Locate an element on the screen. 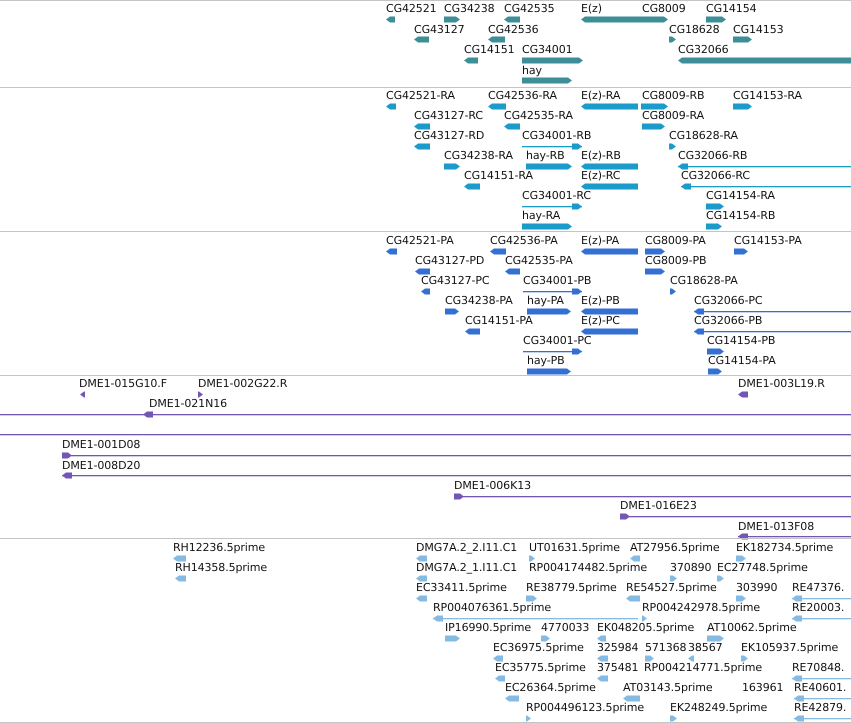 The image size is (851, 723). feature-label: RH12236.5prime is located at coordinates (219, 547).